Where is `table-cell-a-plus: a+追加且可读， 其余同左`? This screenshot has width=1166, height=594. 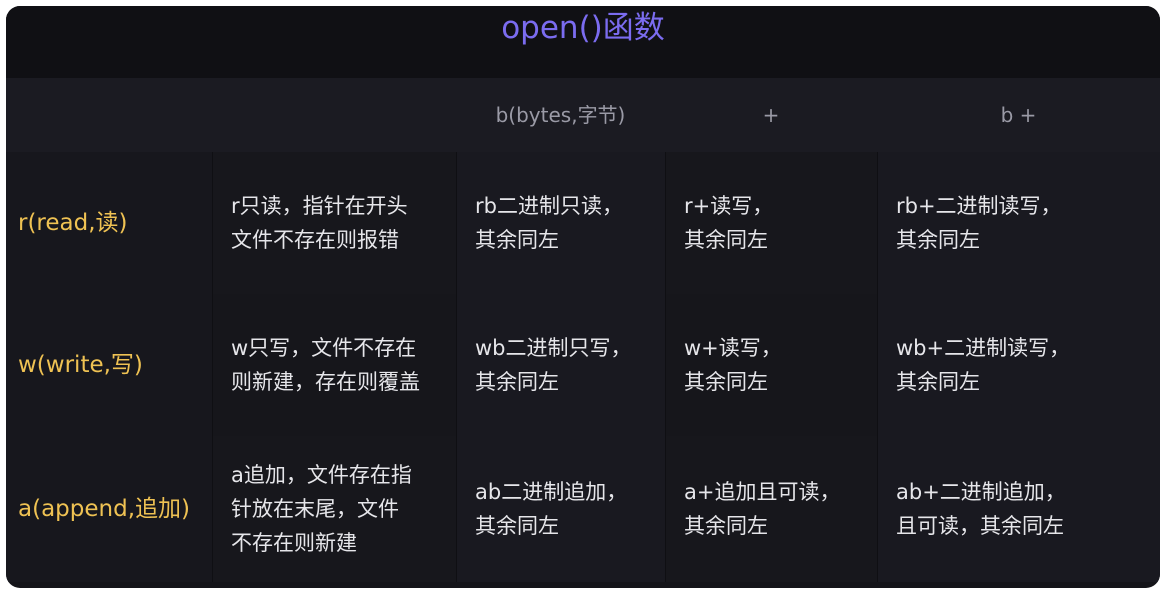
table-cell-a-plus: a+追加且可读， 其余同左 is located at coordinates (771, 509).